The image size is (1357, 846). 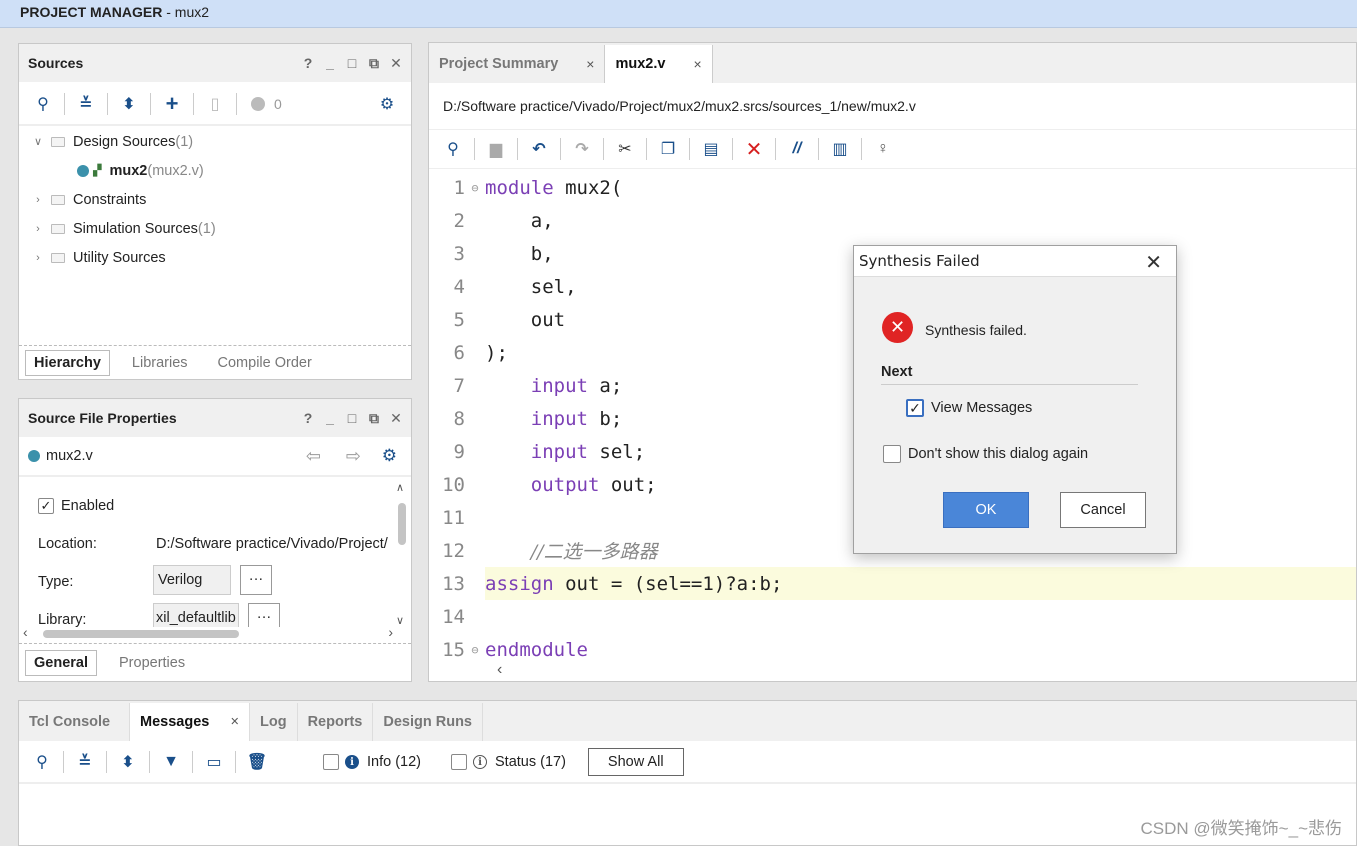 What do you see at coordinates (915, 408) in the screenshot?
I see `view-messages-checkbox: ✓` at bounding box center [915, 408].